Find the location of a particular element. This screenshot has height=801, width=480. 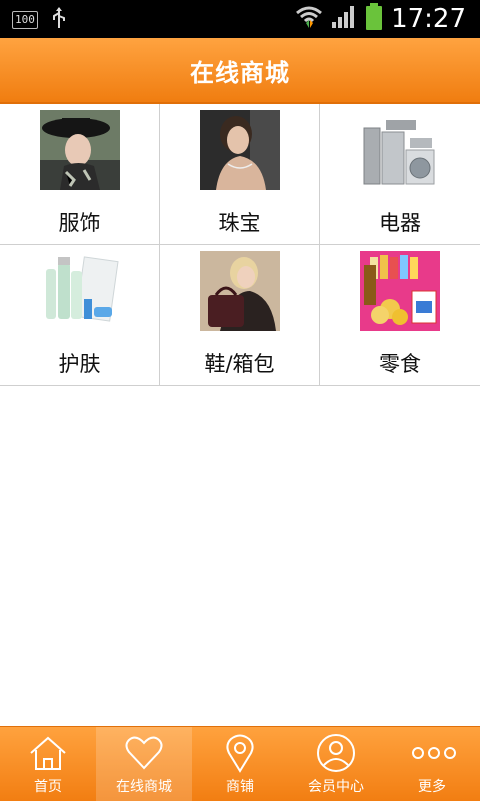

category-label: 电器 is located at coordinates (400, 223).